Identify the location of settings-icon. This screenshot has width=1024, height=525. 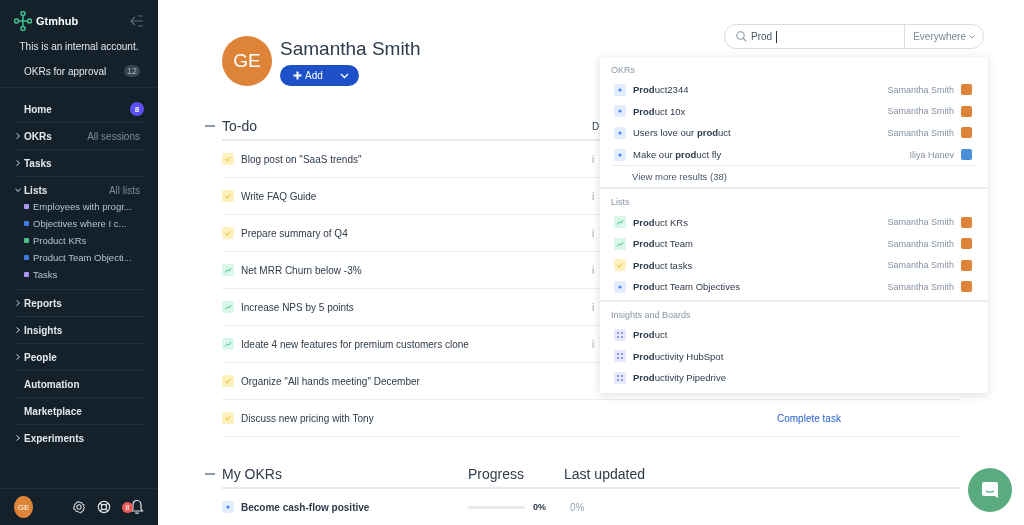
(79, 507).